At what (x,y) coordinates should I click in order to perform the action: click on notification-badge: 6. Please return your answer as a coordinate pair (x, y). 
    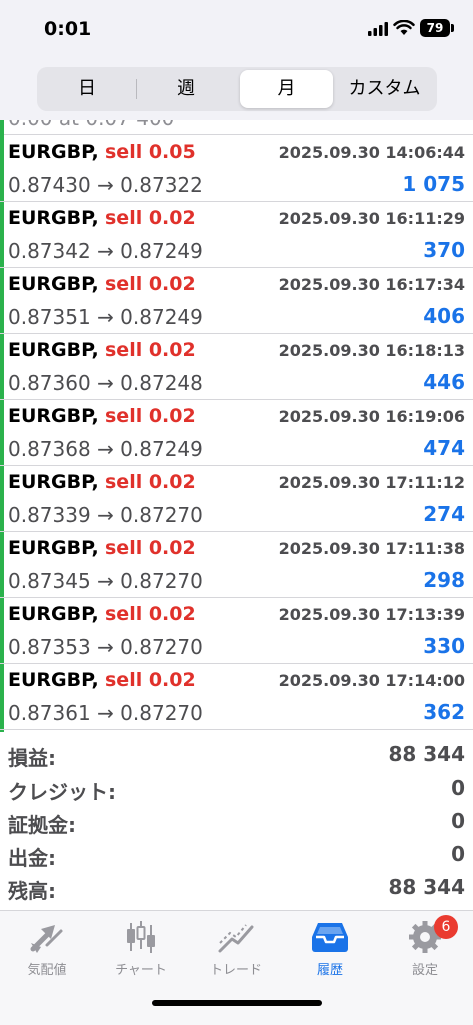
    Looking at the image, I should click on (446, 927).